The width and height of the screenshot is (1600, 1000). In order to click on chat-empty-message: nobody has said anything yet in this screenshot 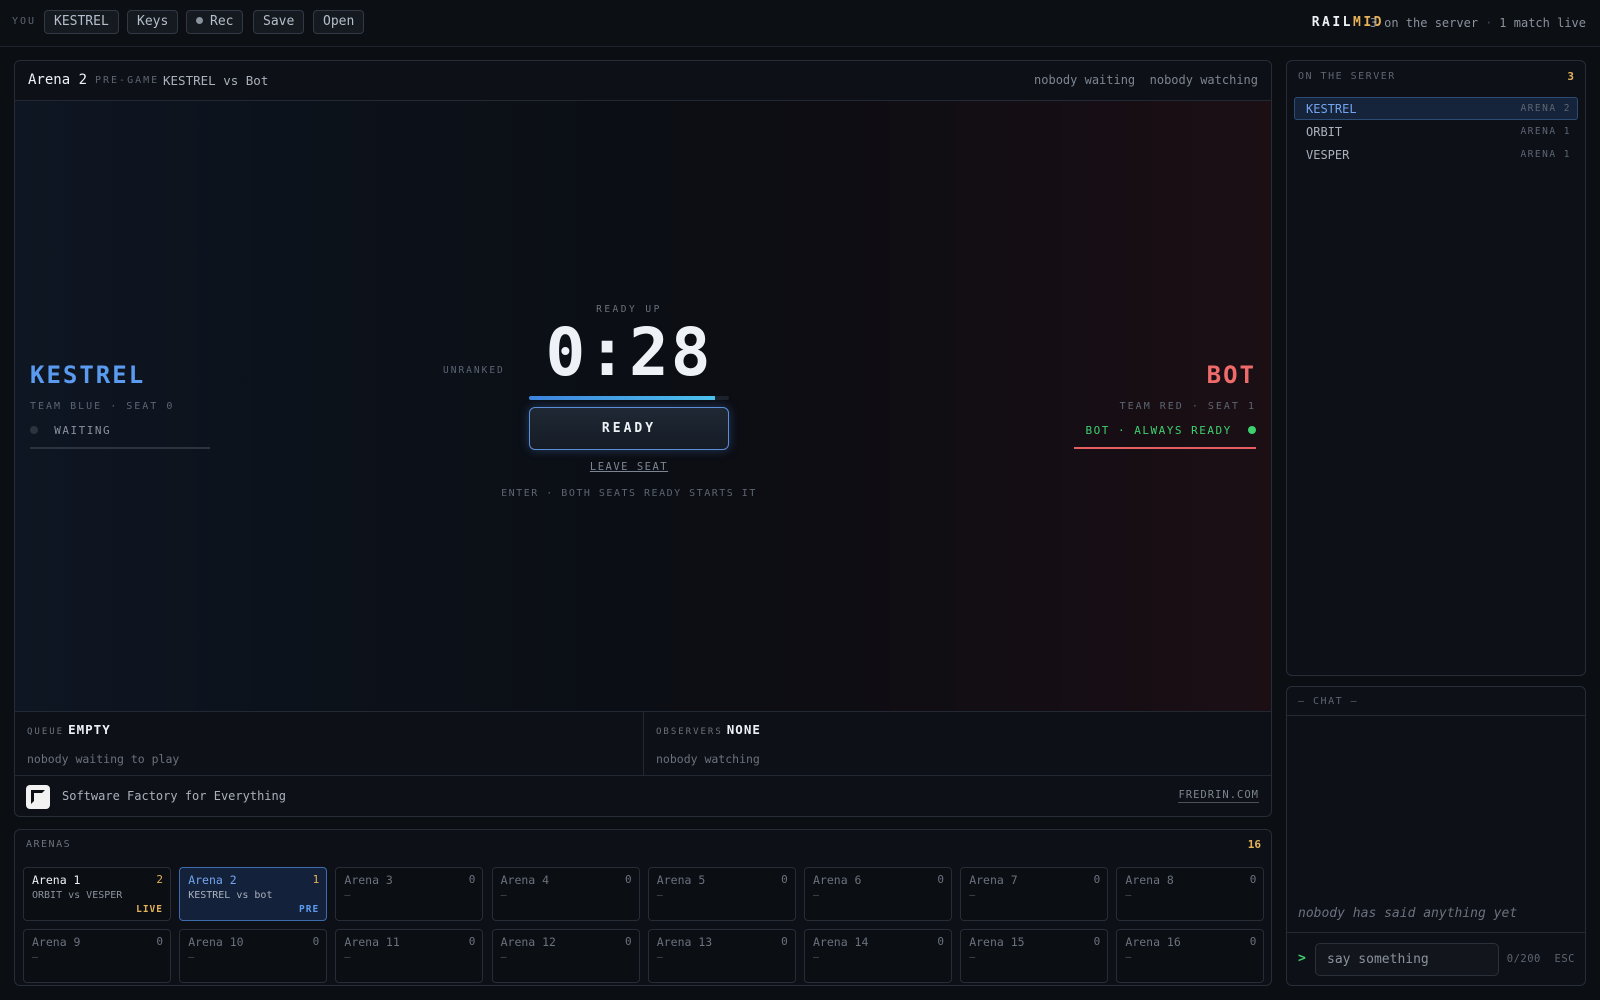, I will do `click(1408, 913)`.